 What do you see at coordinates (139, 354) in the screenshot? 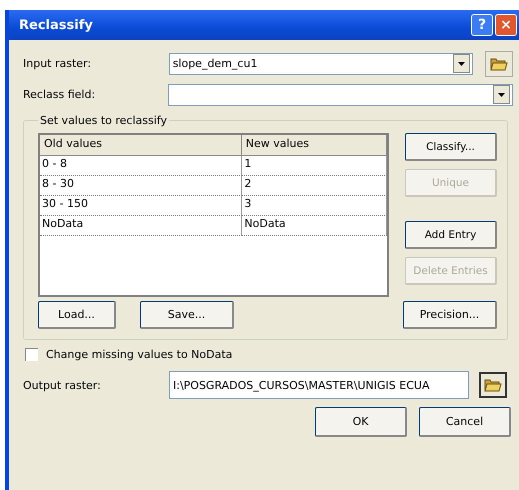
I see `checkbox-label: Change missing values to NoData` at bounding box center [139, 354].